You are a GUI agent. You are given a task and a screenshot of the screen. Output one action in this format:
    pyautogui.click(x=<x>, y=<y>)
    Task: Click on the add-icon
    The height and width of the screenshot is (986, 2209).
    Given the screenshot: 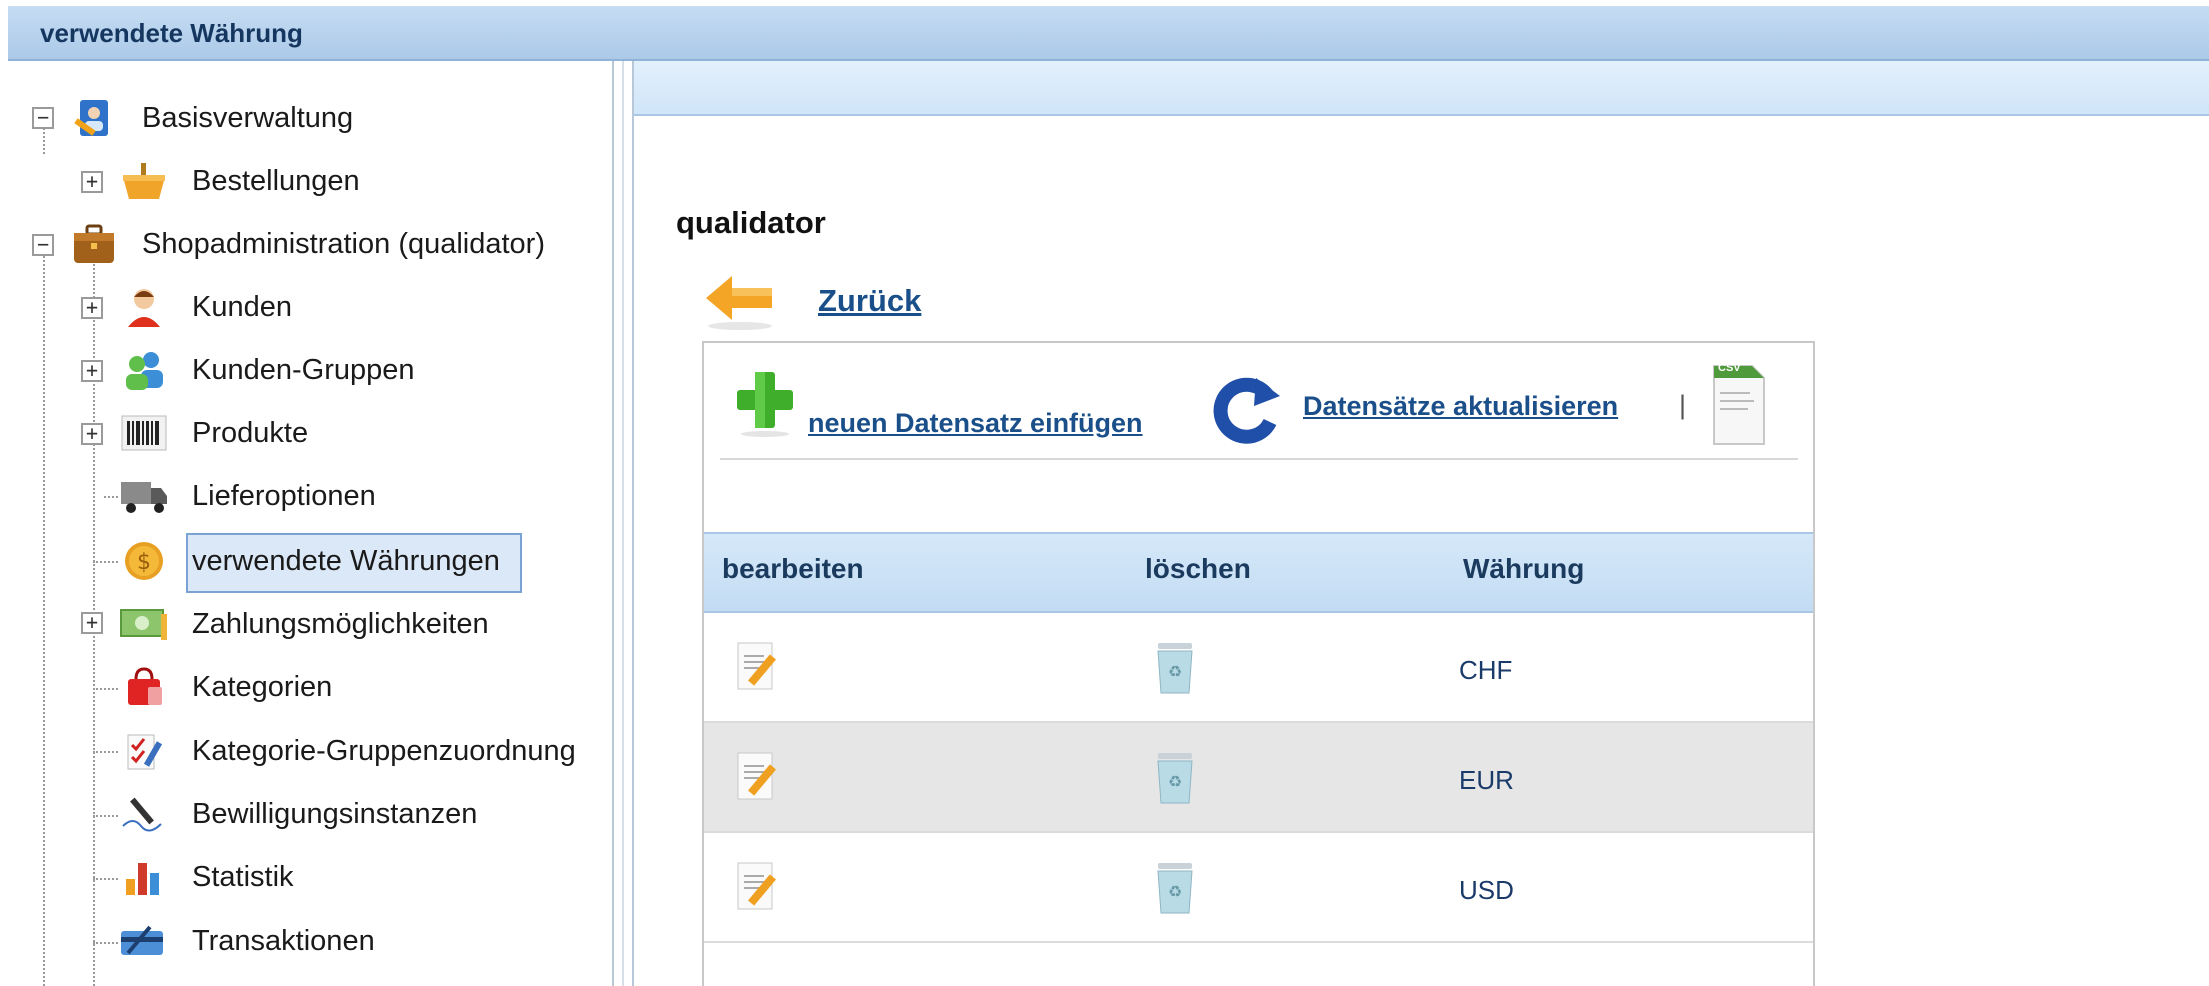 What is the action you would take?
    pyautogui.click(x=765, y=403)
    